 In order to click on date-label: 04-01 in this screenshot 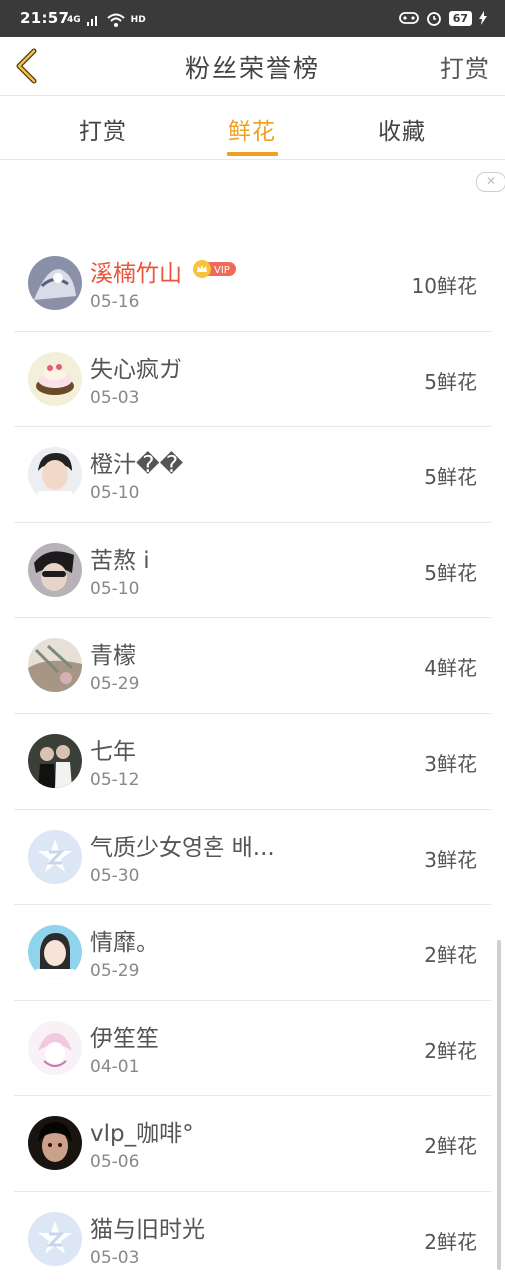, I will do `click(115, 1066)`.